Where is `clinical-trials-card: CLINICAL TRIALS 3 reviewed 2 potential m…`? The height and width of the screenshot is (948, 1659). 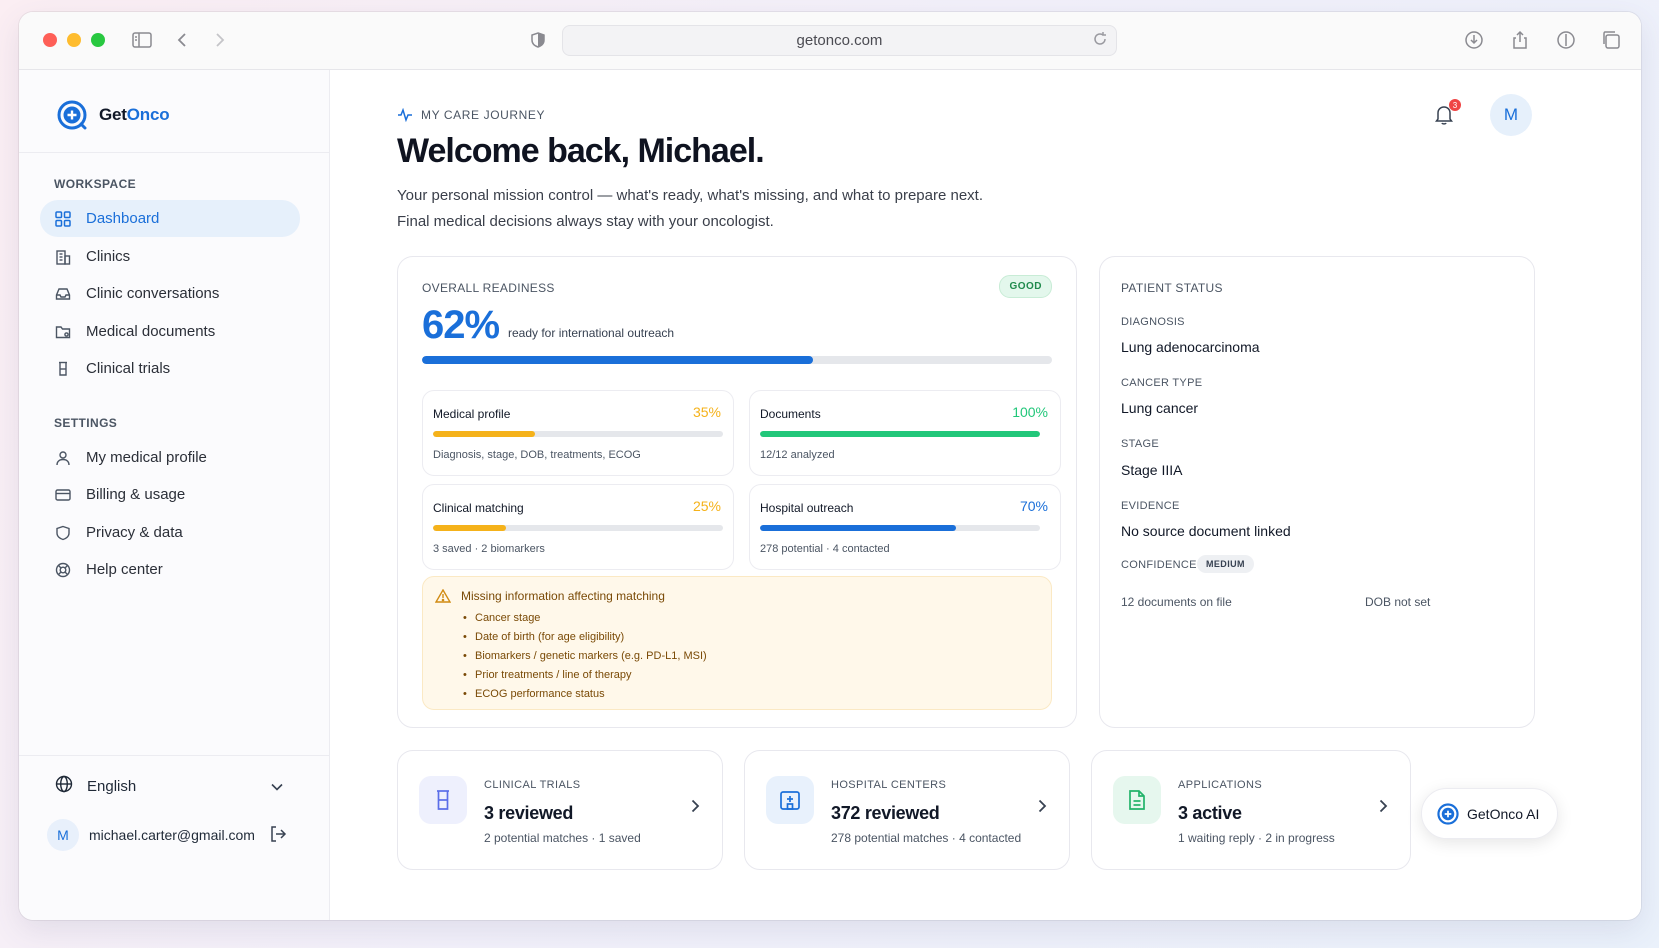
clinical-trials-card: CLINICAL TRIALS 3 reviewed 2 potential m… is located at coordinates (560, 810).